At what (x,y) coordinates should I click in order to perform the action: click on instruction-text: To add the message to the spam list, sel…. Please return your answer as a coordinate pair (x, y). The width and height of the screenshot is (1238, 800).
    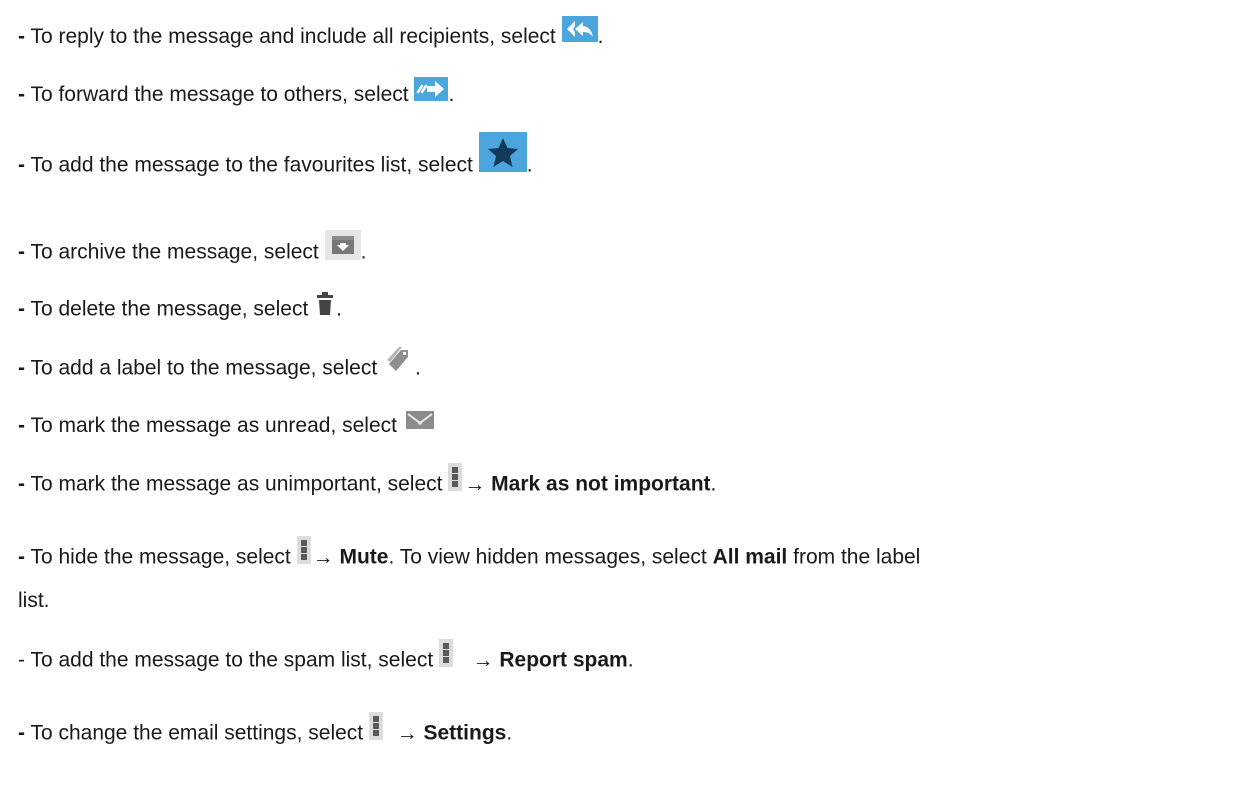
    Looking at the image, I should click on (232, 660).